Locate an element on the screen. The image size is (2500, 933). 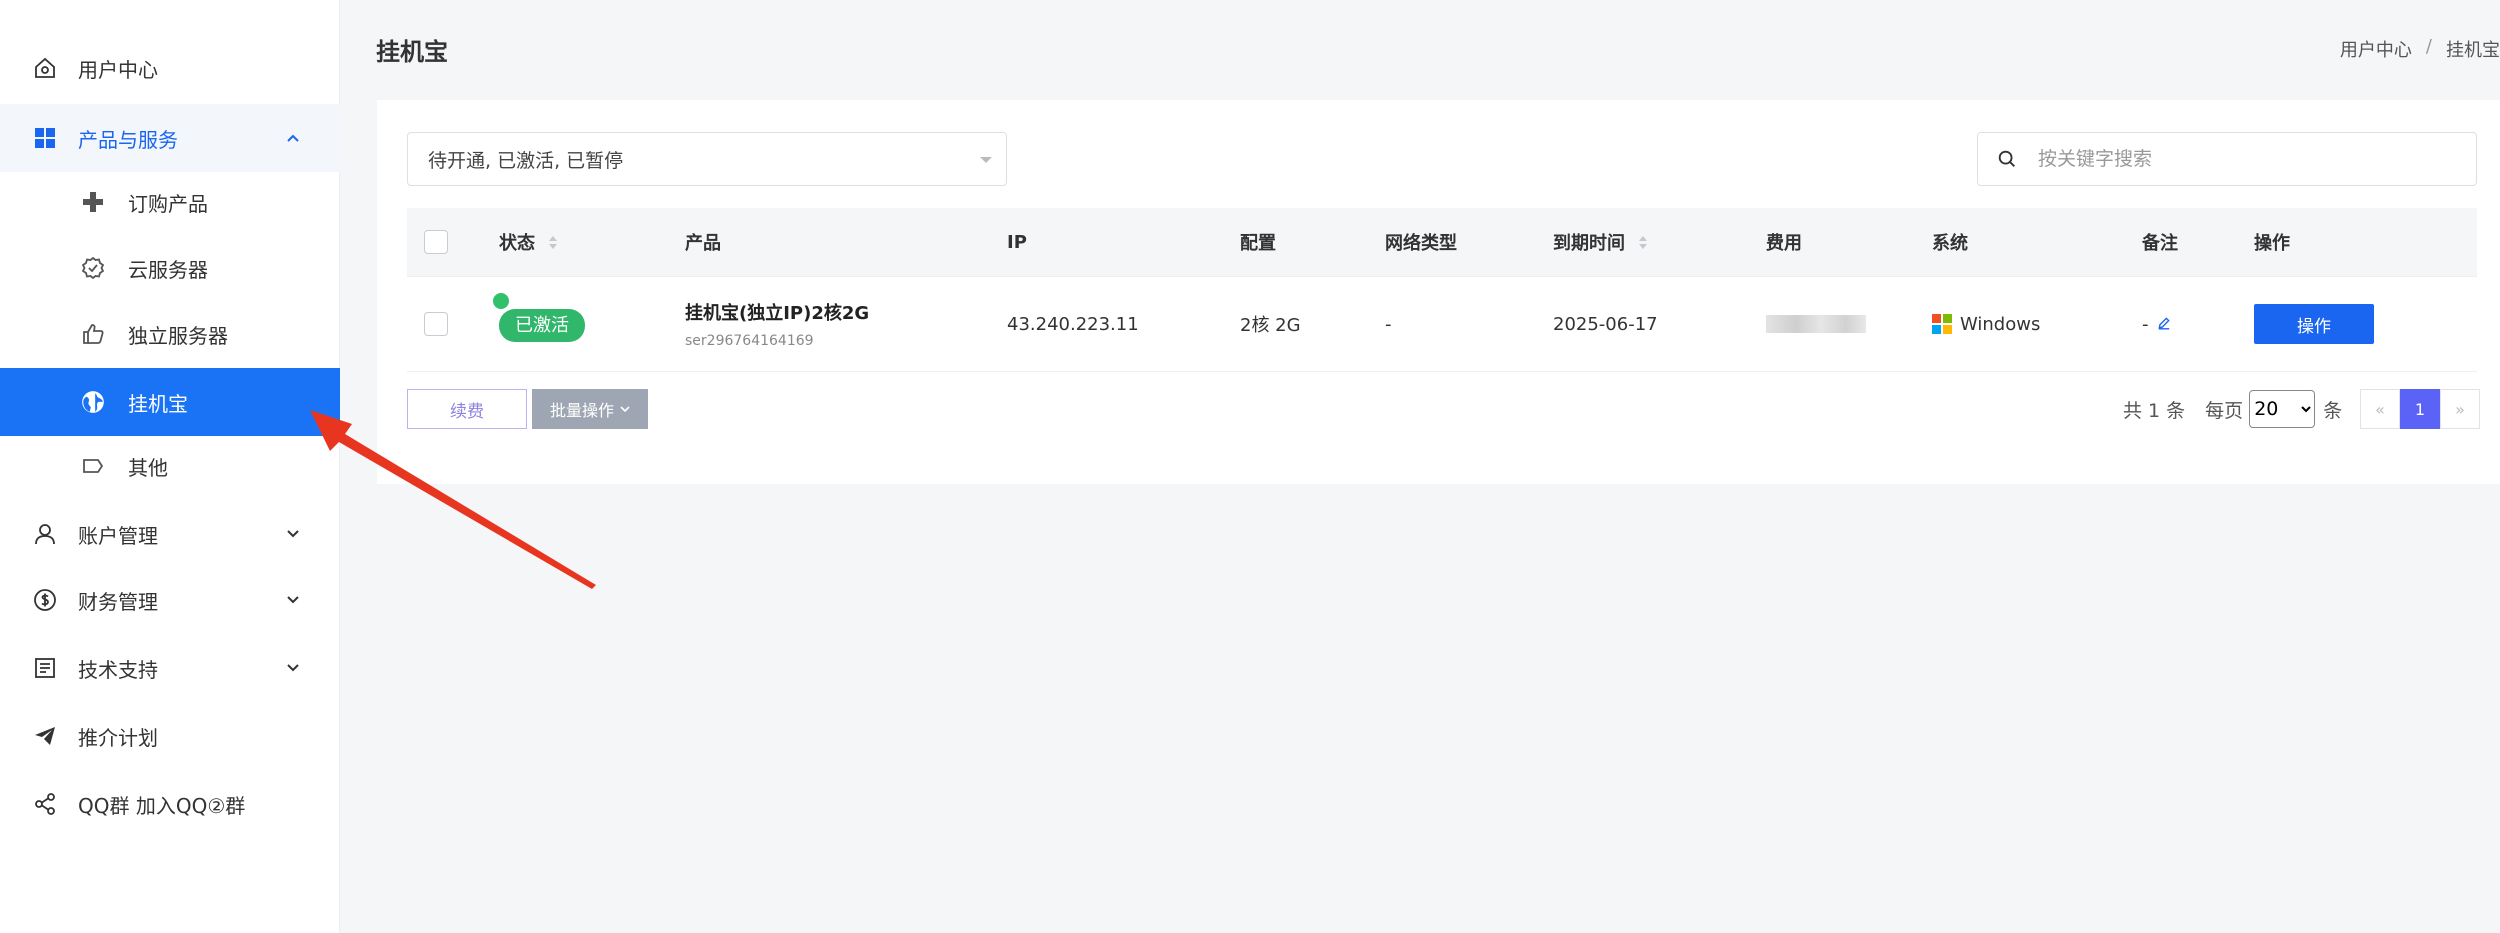
select-all-checkbox is located at coordinates (436, 242).